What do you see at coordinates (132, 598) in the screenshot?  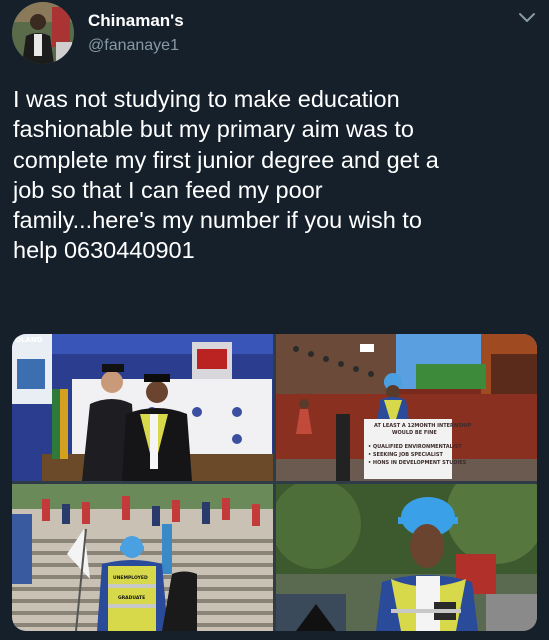 I see `vest-text: GRADUATE` at bounding box center [132, 598].